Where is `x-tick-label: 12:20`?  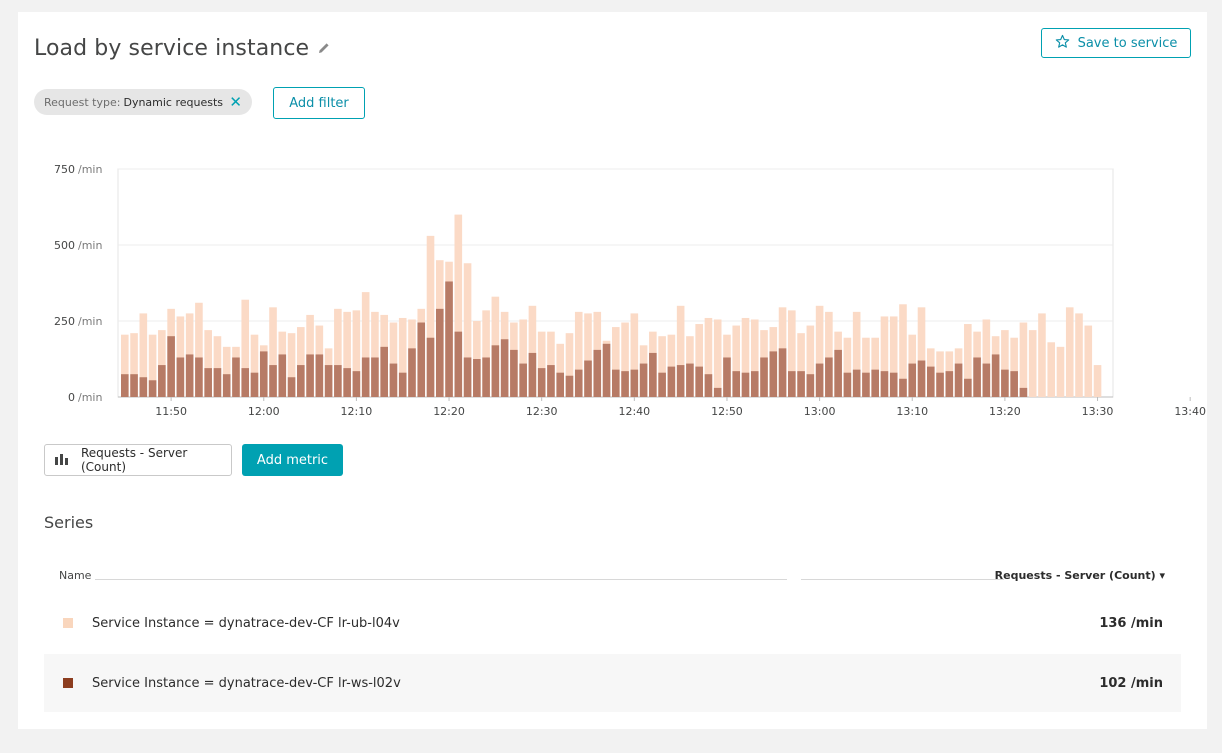
x-tick-label: 12:20 is located at coordinates (449, 411).